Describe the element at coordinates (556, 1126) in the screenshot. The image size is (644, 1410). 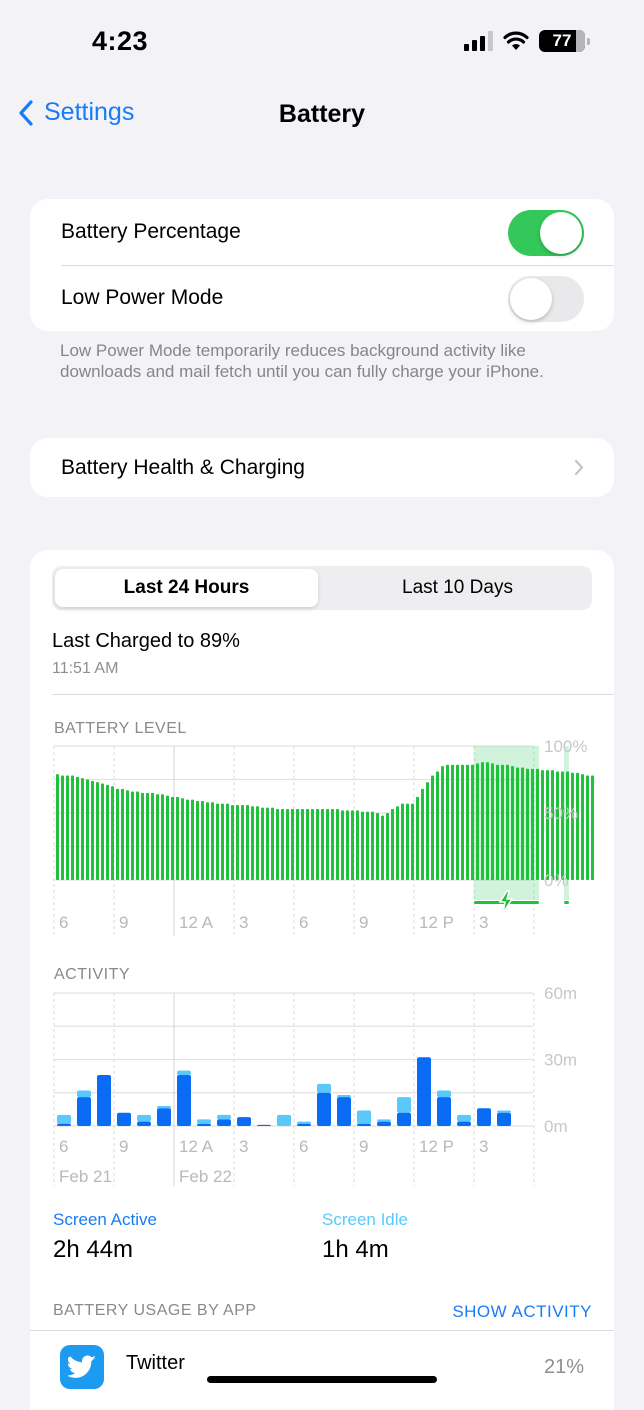
I see `y-tick-label: 0m` at that location.